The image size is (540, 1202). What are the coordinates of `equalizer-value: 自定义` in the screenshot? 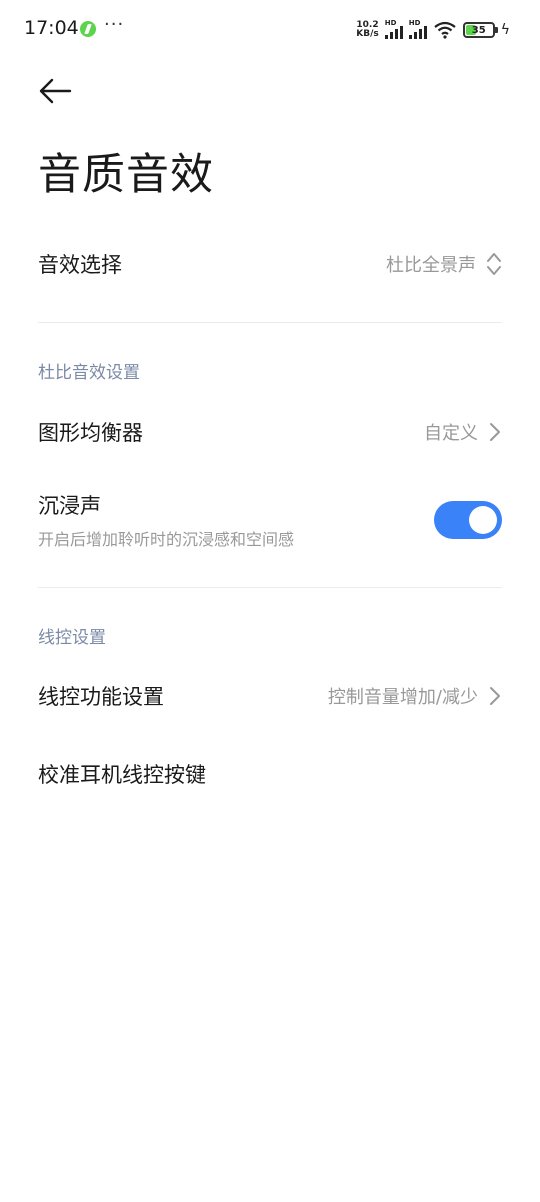 It's located at (451, 433).